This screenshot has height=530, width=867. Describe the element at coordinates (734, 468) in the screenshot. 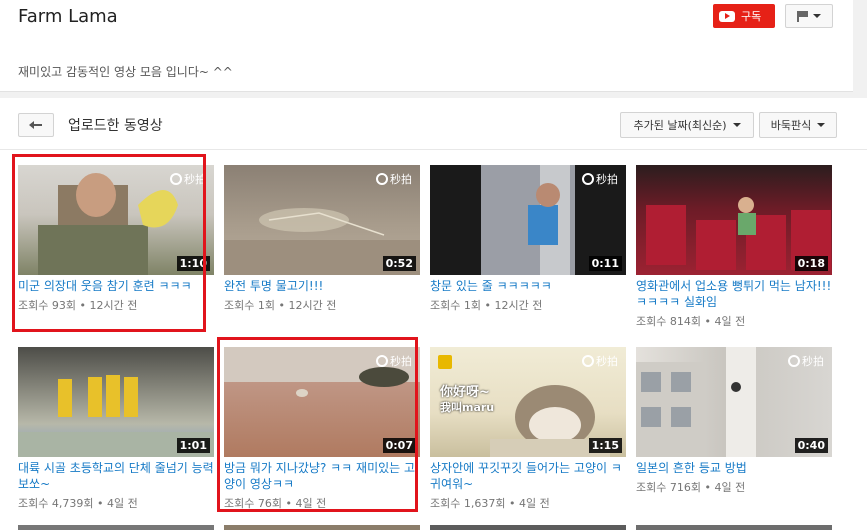

I see `video-title: 일본의 흔한 등교 방법` at that location.